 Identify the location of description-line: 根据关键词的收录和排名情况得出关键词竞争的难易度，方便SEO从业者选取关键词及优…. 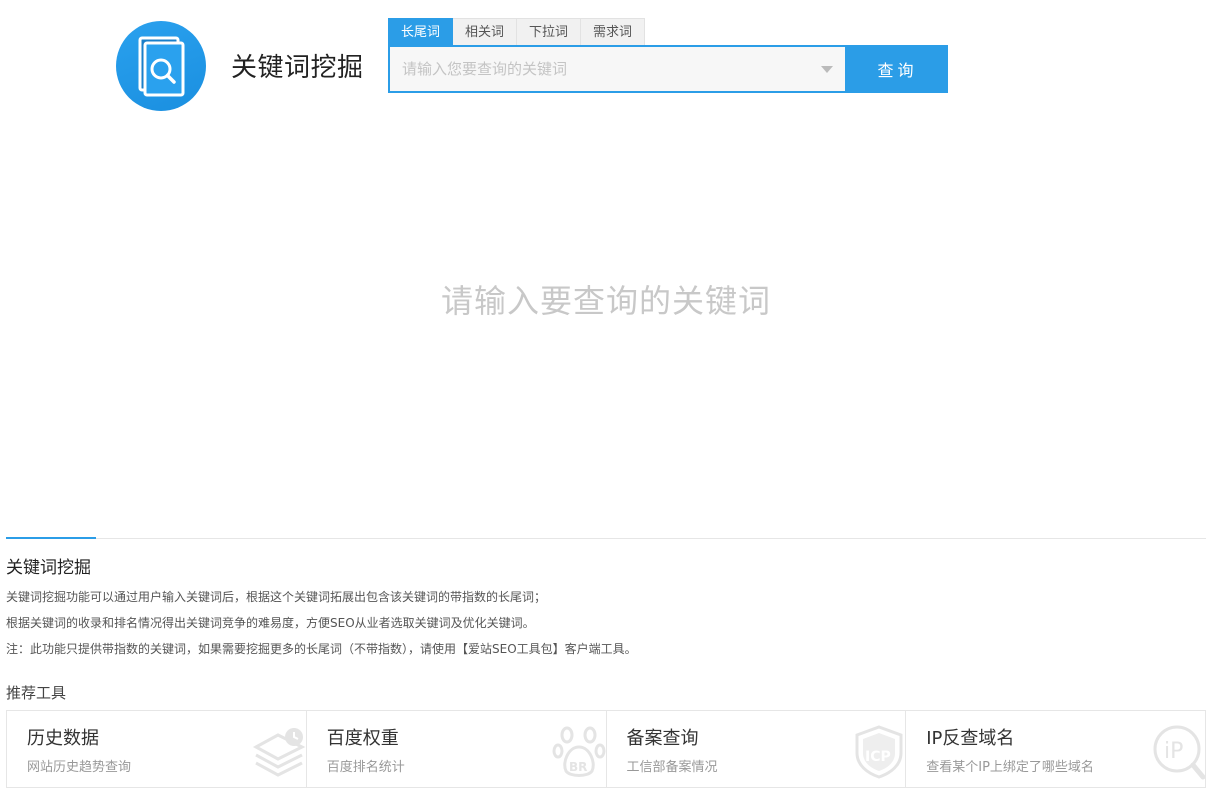
(270, 623).